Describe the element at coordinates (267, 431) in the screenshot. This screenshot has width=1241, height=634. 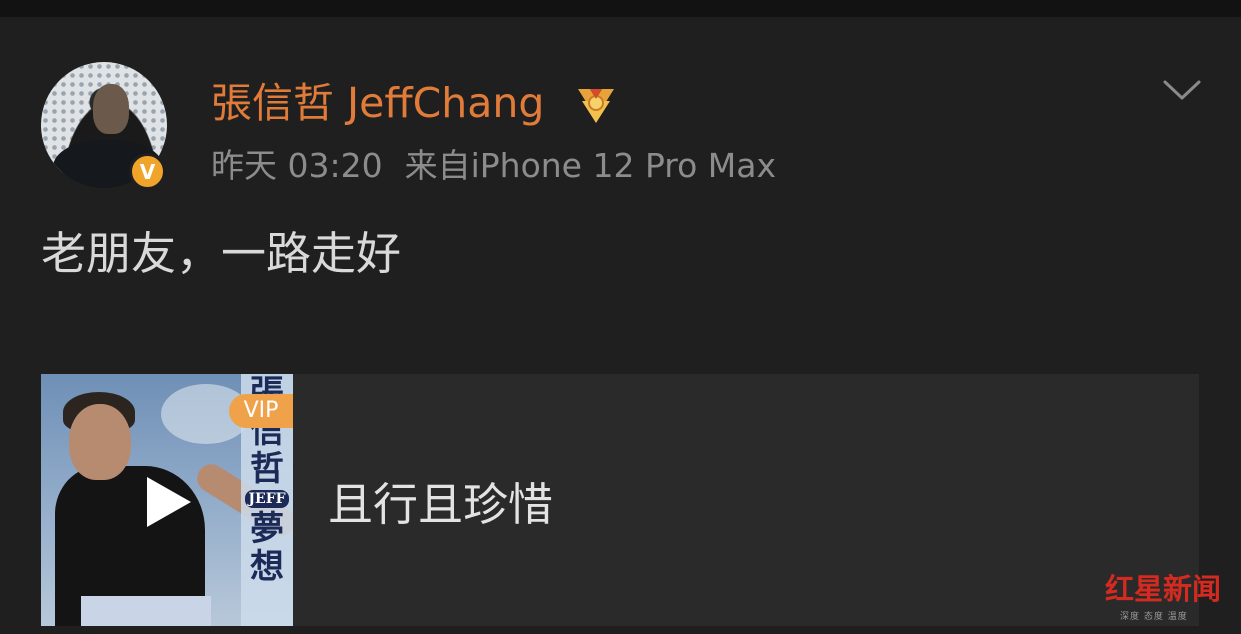
I see `cover-artist: 張信哲` at that location.